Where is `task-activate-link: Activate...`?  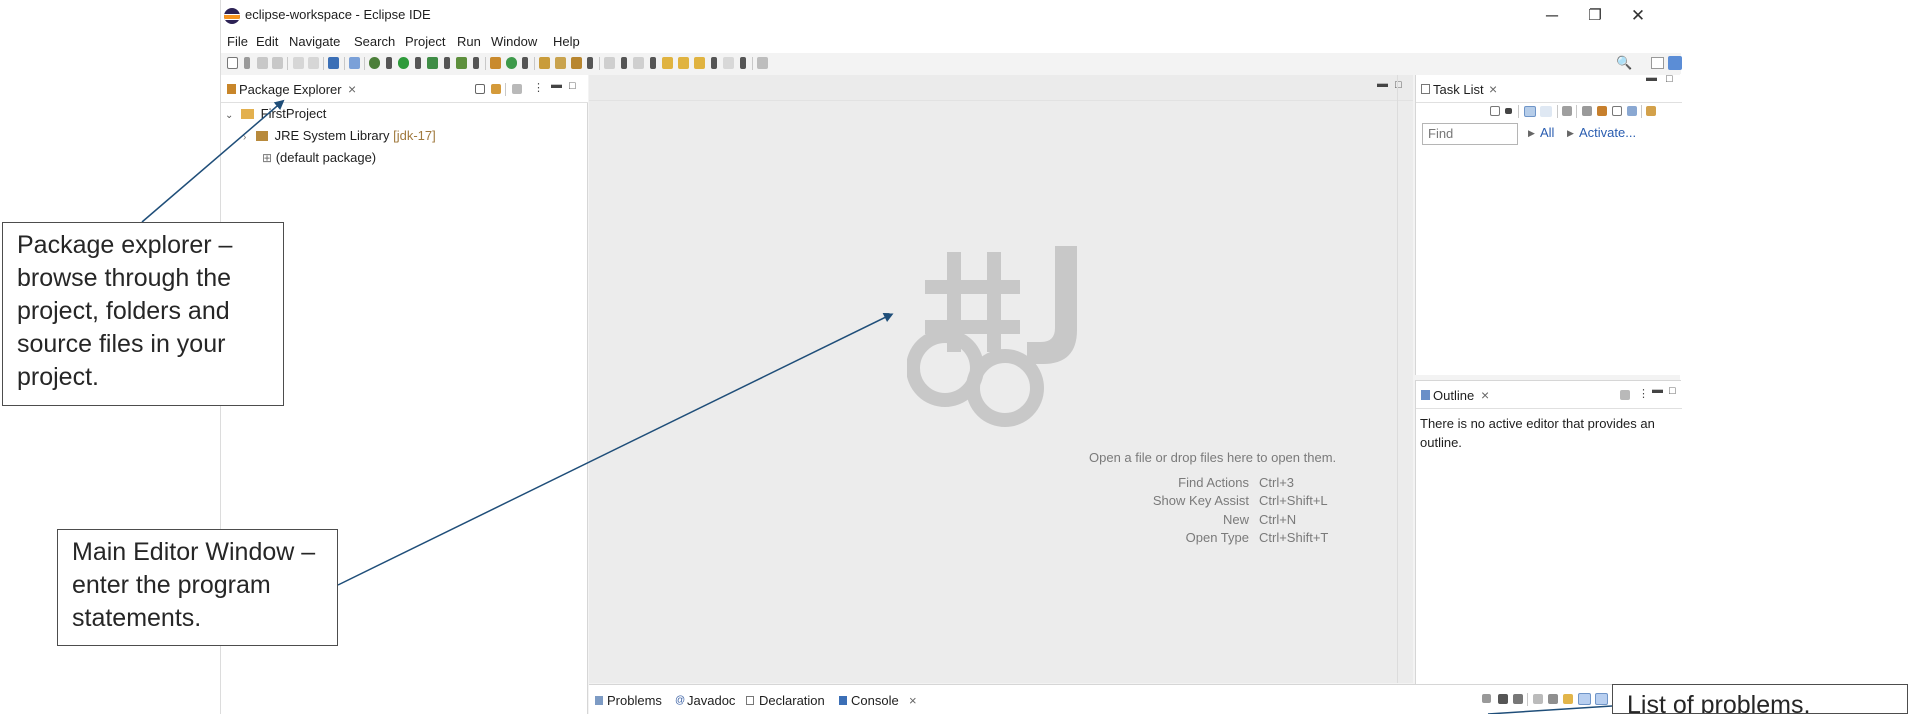
task-activate-link: Activate... is located at coordinates (1607, 132).